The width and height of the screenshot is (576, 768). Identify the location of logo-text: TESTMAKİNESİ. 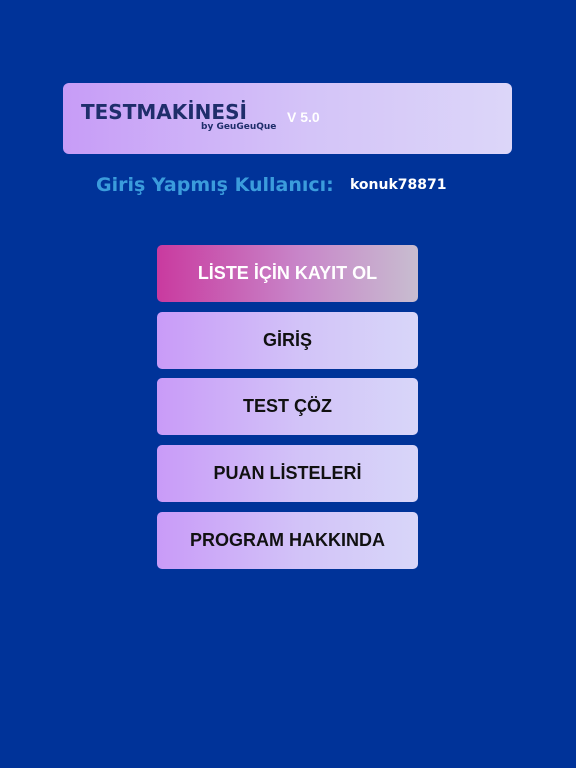
(164, 112).